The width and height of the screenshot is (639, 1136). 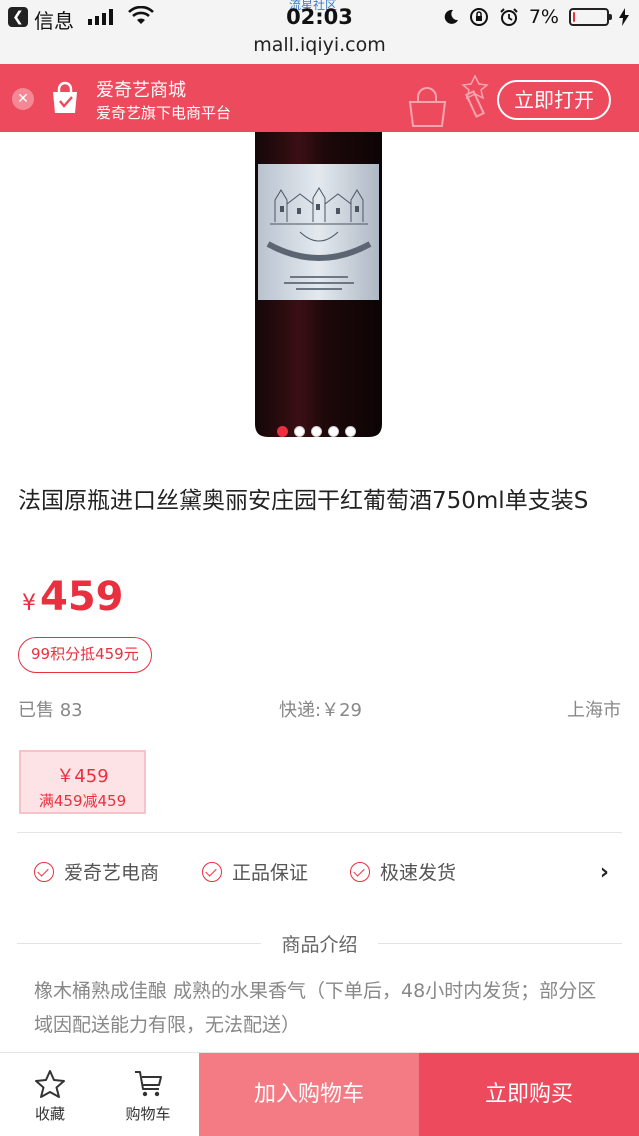 What do you see at coordinates (29, 603) in the screenshot?
I see `currency-symbol: ¥` at bounding box center [29, 603].